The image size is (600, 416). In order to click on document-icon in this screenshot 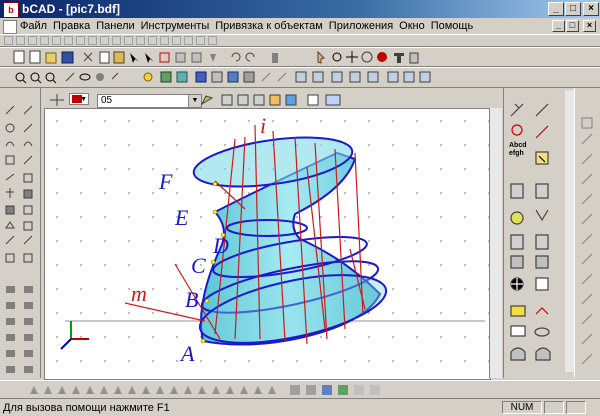, I will do `click(10, 27)`.